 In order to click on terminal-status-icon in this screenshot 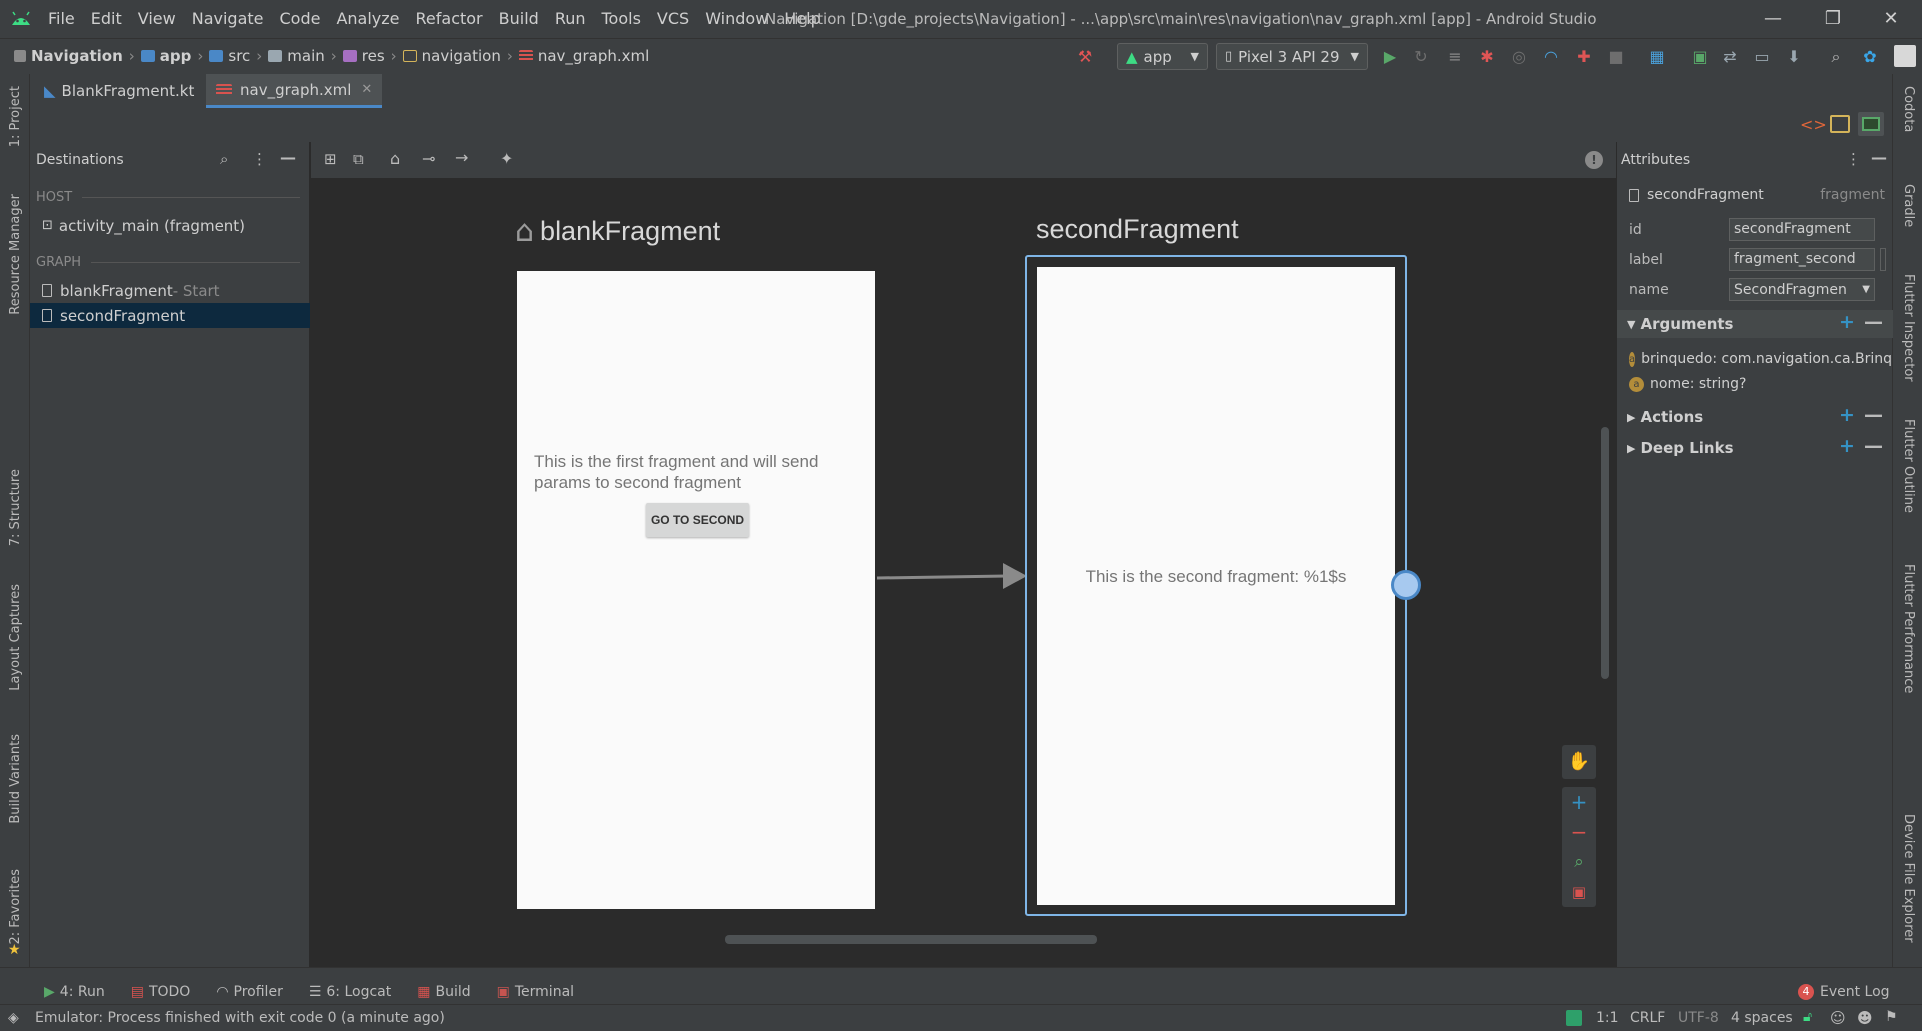, I will do `click(1574, 1018)`.